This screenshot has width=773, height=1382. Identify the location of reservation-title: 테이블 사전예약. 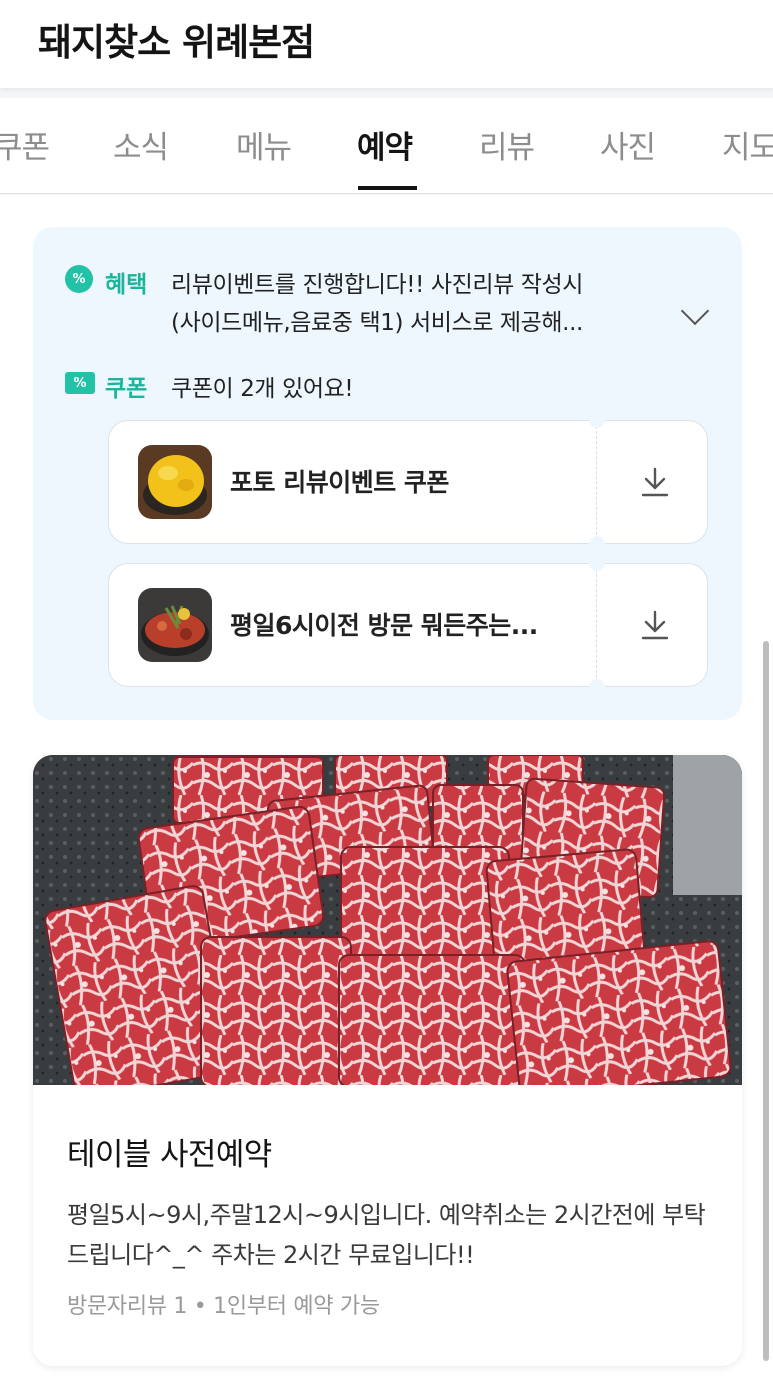
(169, 1155).